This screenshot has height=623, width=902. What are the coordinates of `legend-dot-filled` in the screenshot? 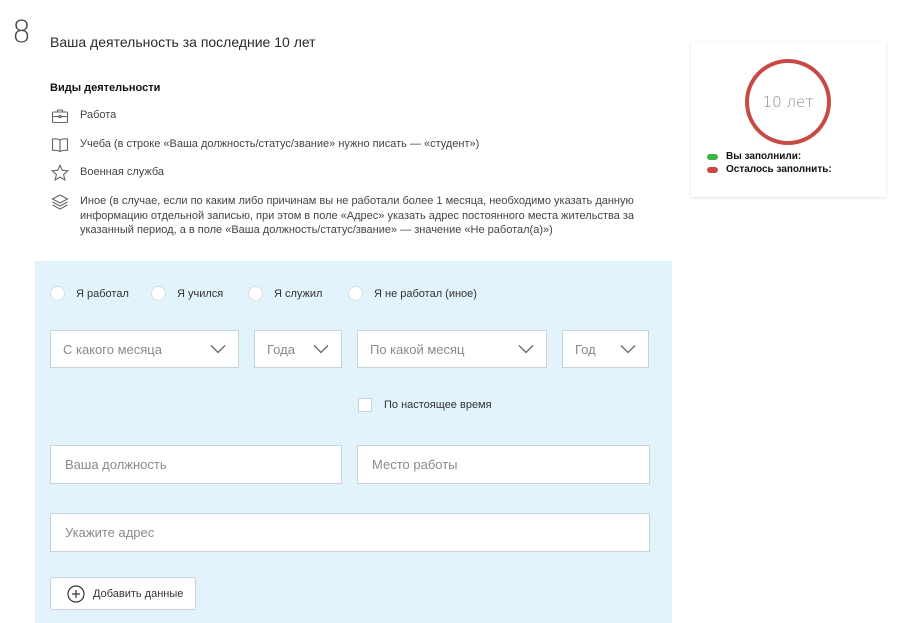 It's located at (712, 156).